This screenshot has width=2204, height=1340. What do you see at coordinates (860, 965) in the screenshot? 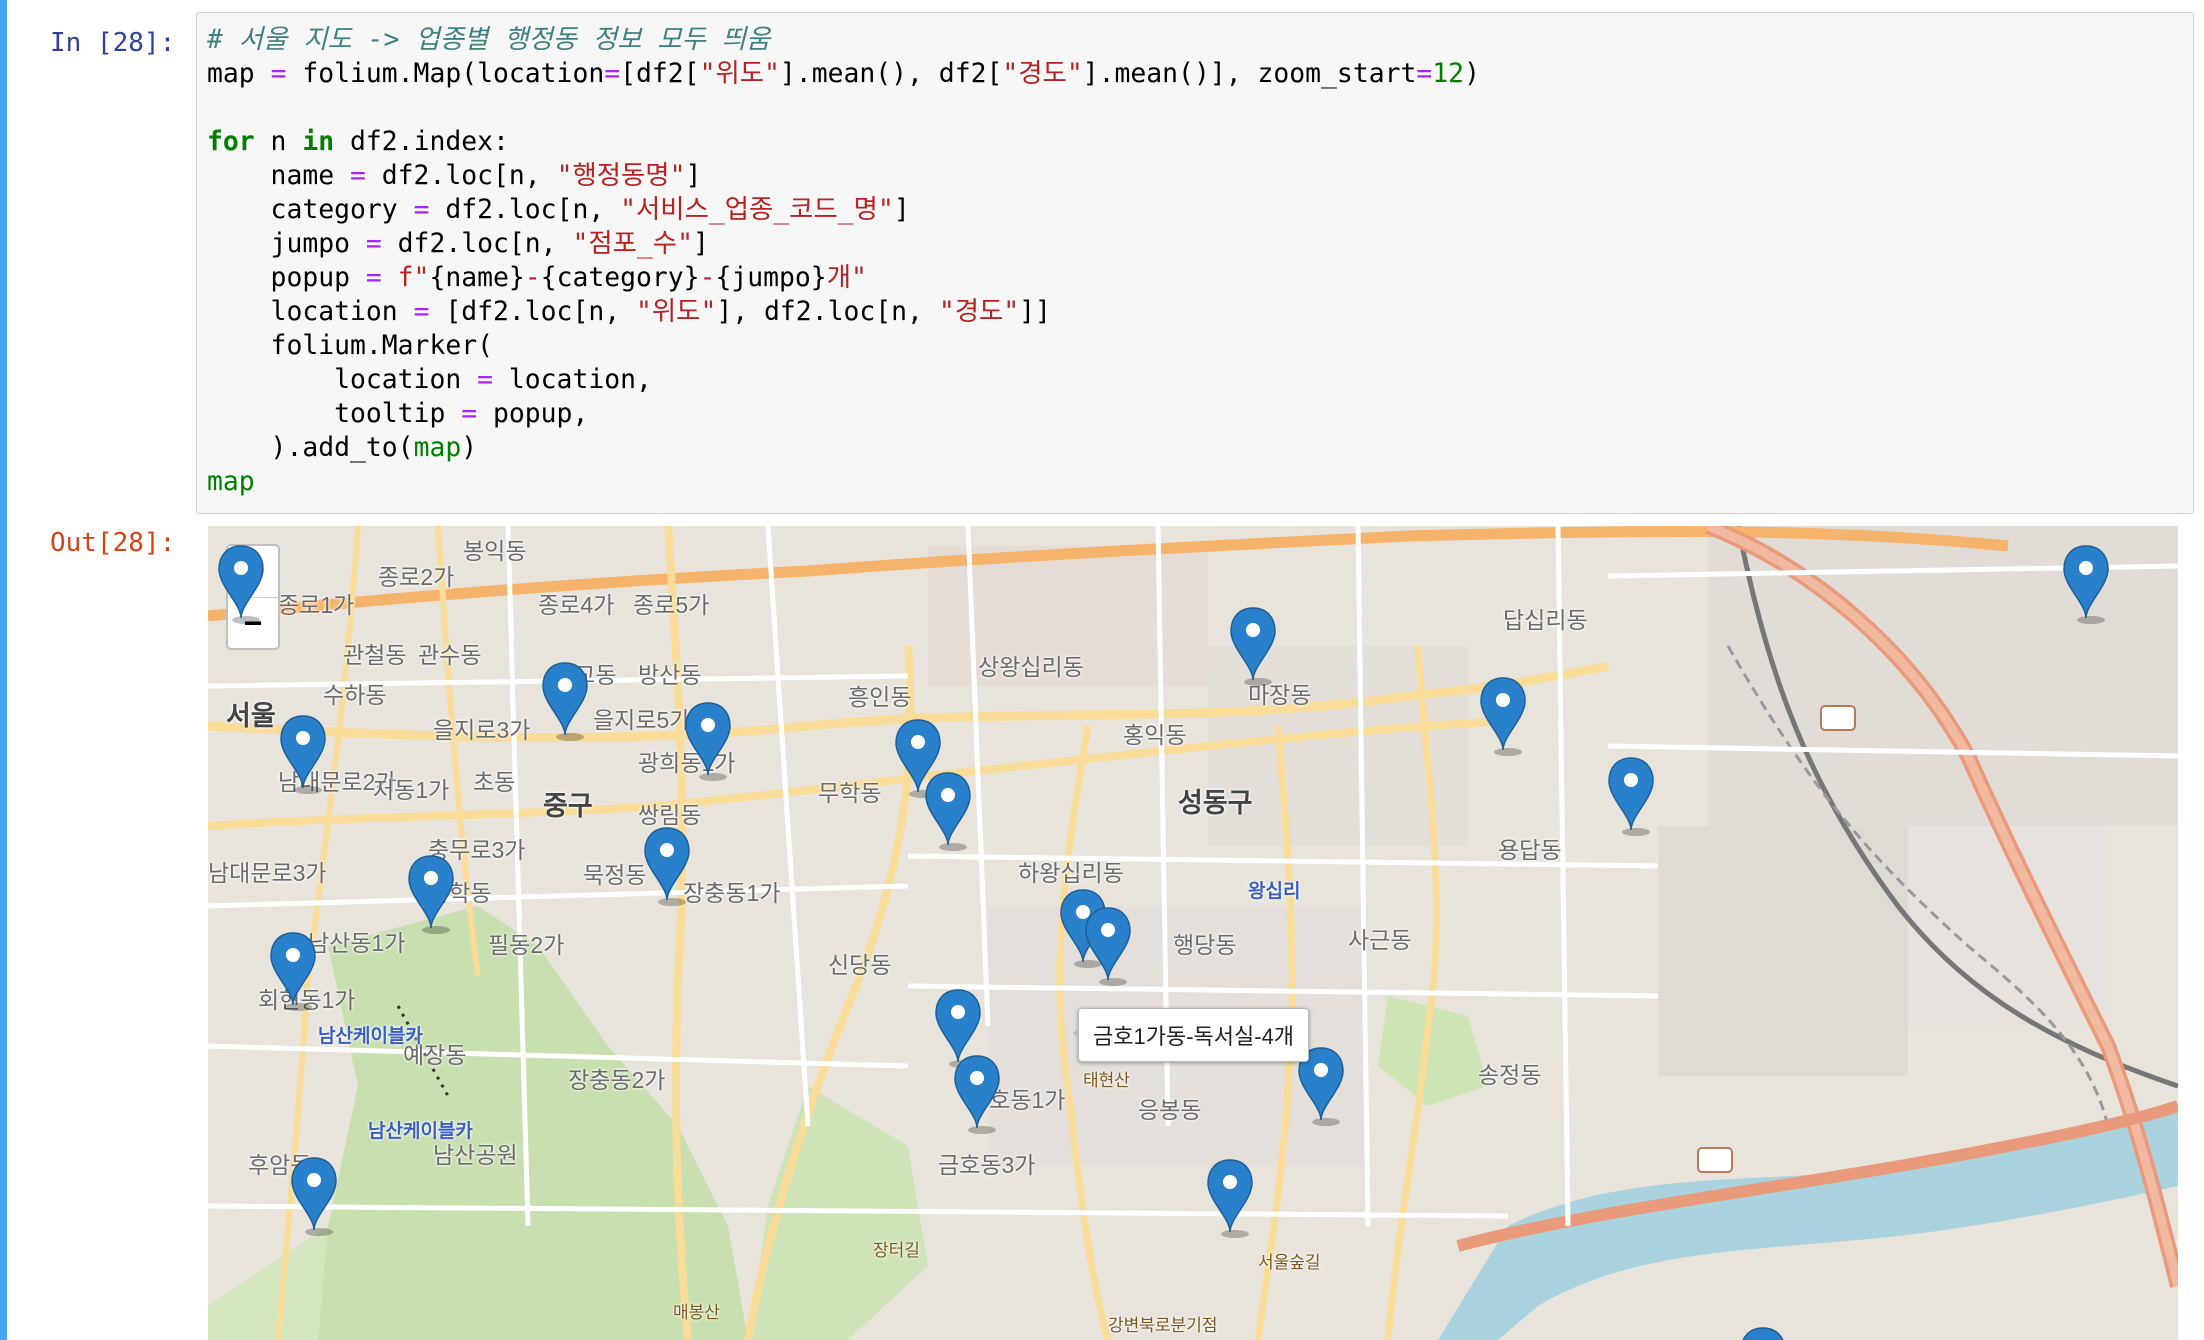
I see `map-place-label: 신당동` at bounding box center [860, 965].